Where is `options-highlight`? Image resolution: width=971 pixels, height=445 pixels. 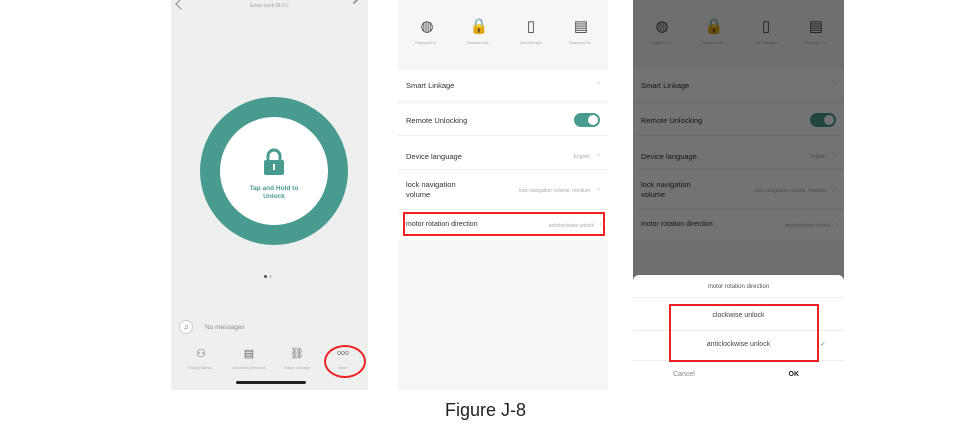 options-highlight is located at coordinates (744, 333).